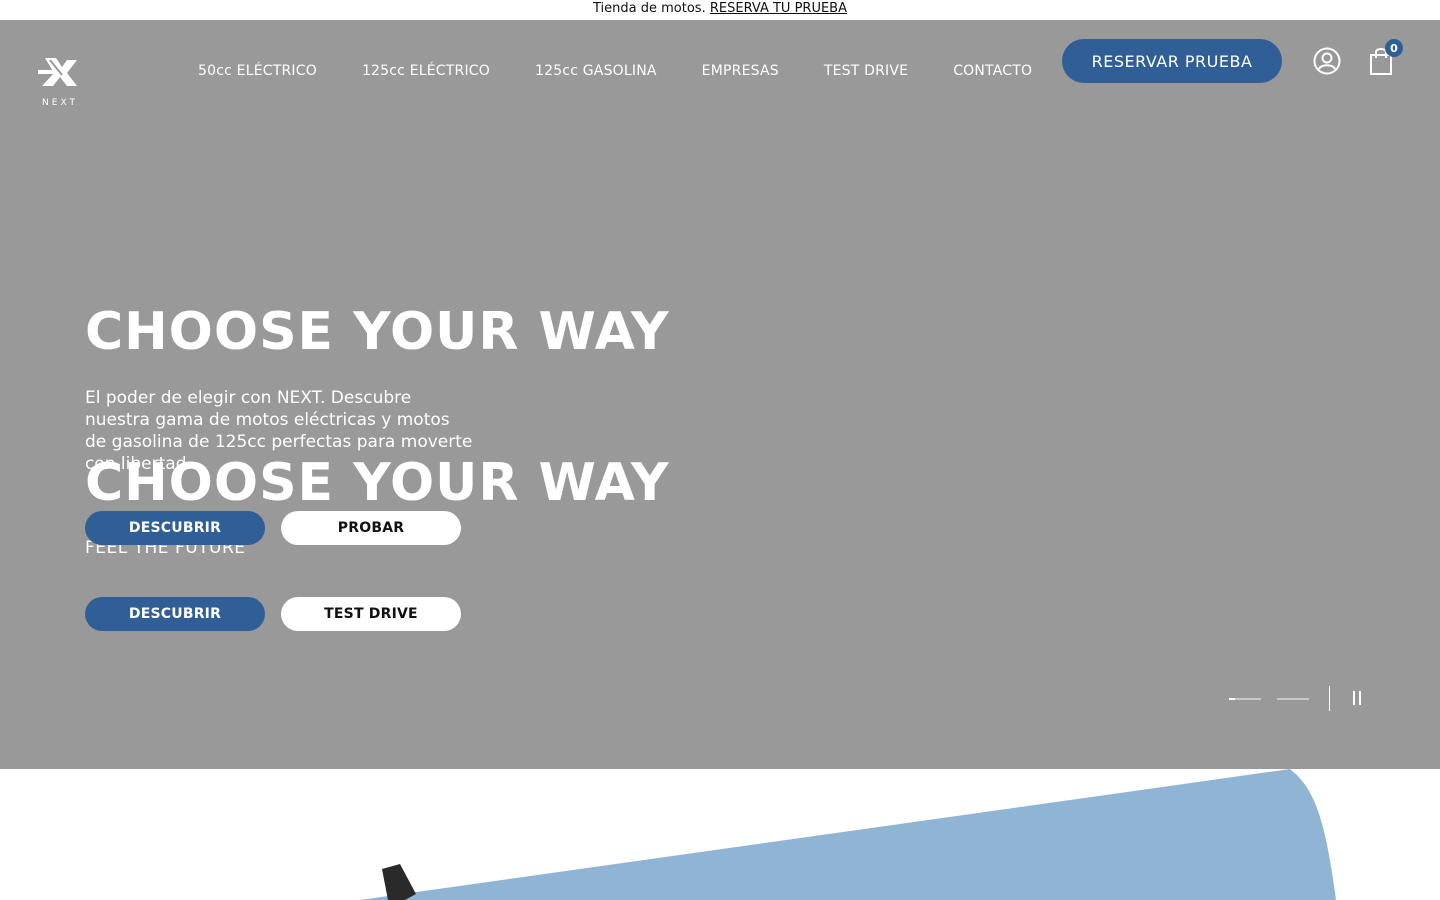  Describe the element at coordinates (596, 71) in the screenshot. I see `nav-item-125cc-gasolina: 125cc GASOLINA` at that location.